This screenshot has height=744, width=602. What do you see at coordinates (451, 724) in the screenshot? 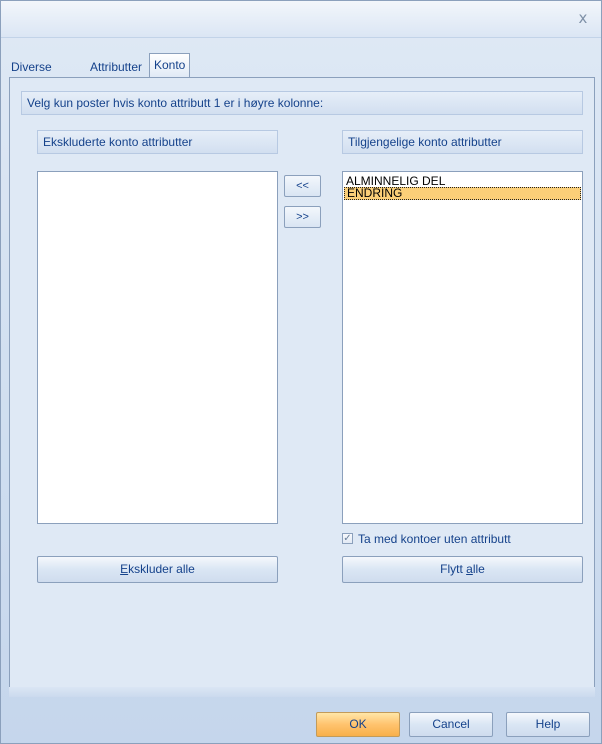
I see `cancel-button: Cancel` at bounding box center [451, 724].